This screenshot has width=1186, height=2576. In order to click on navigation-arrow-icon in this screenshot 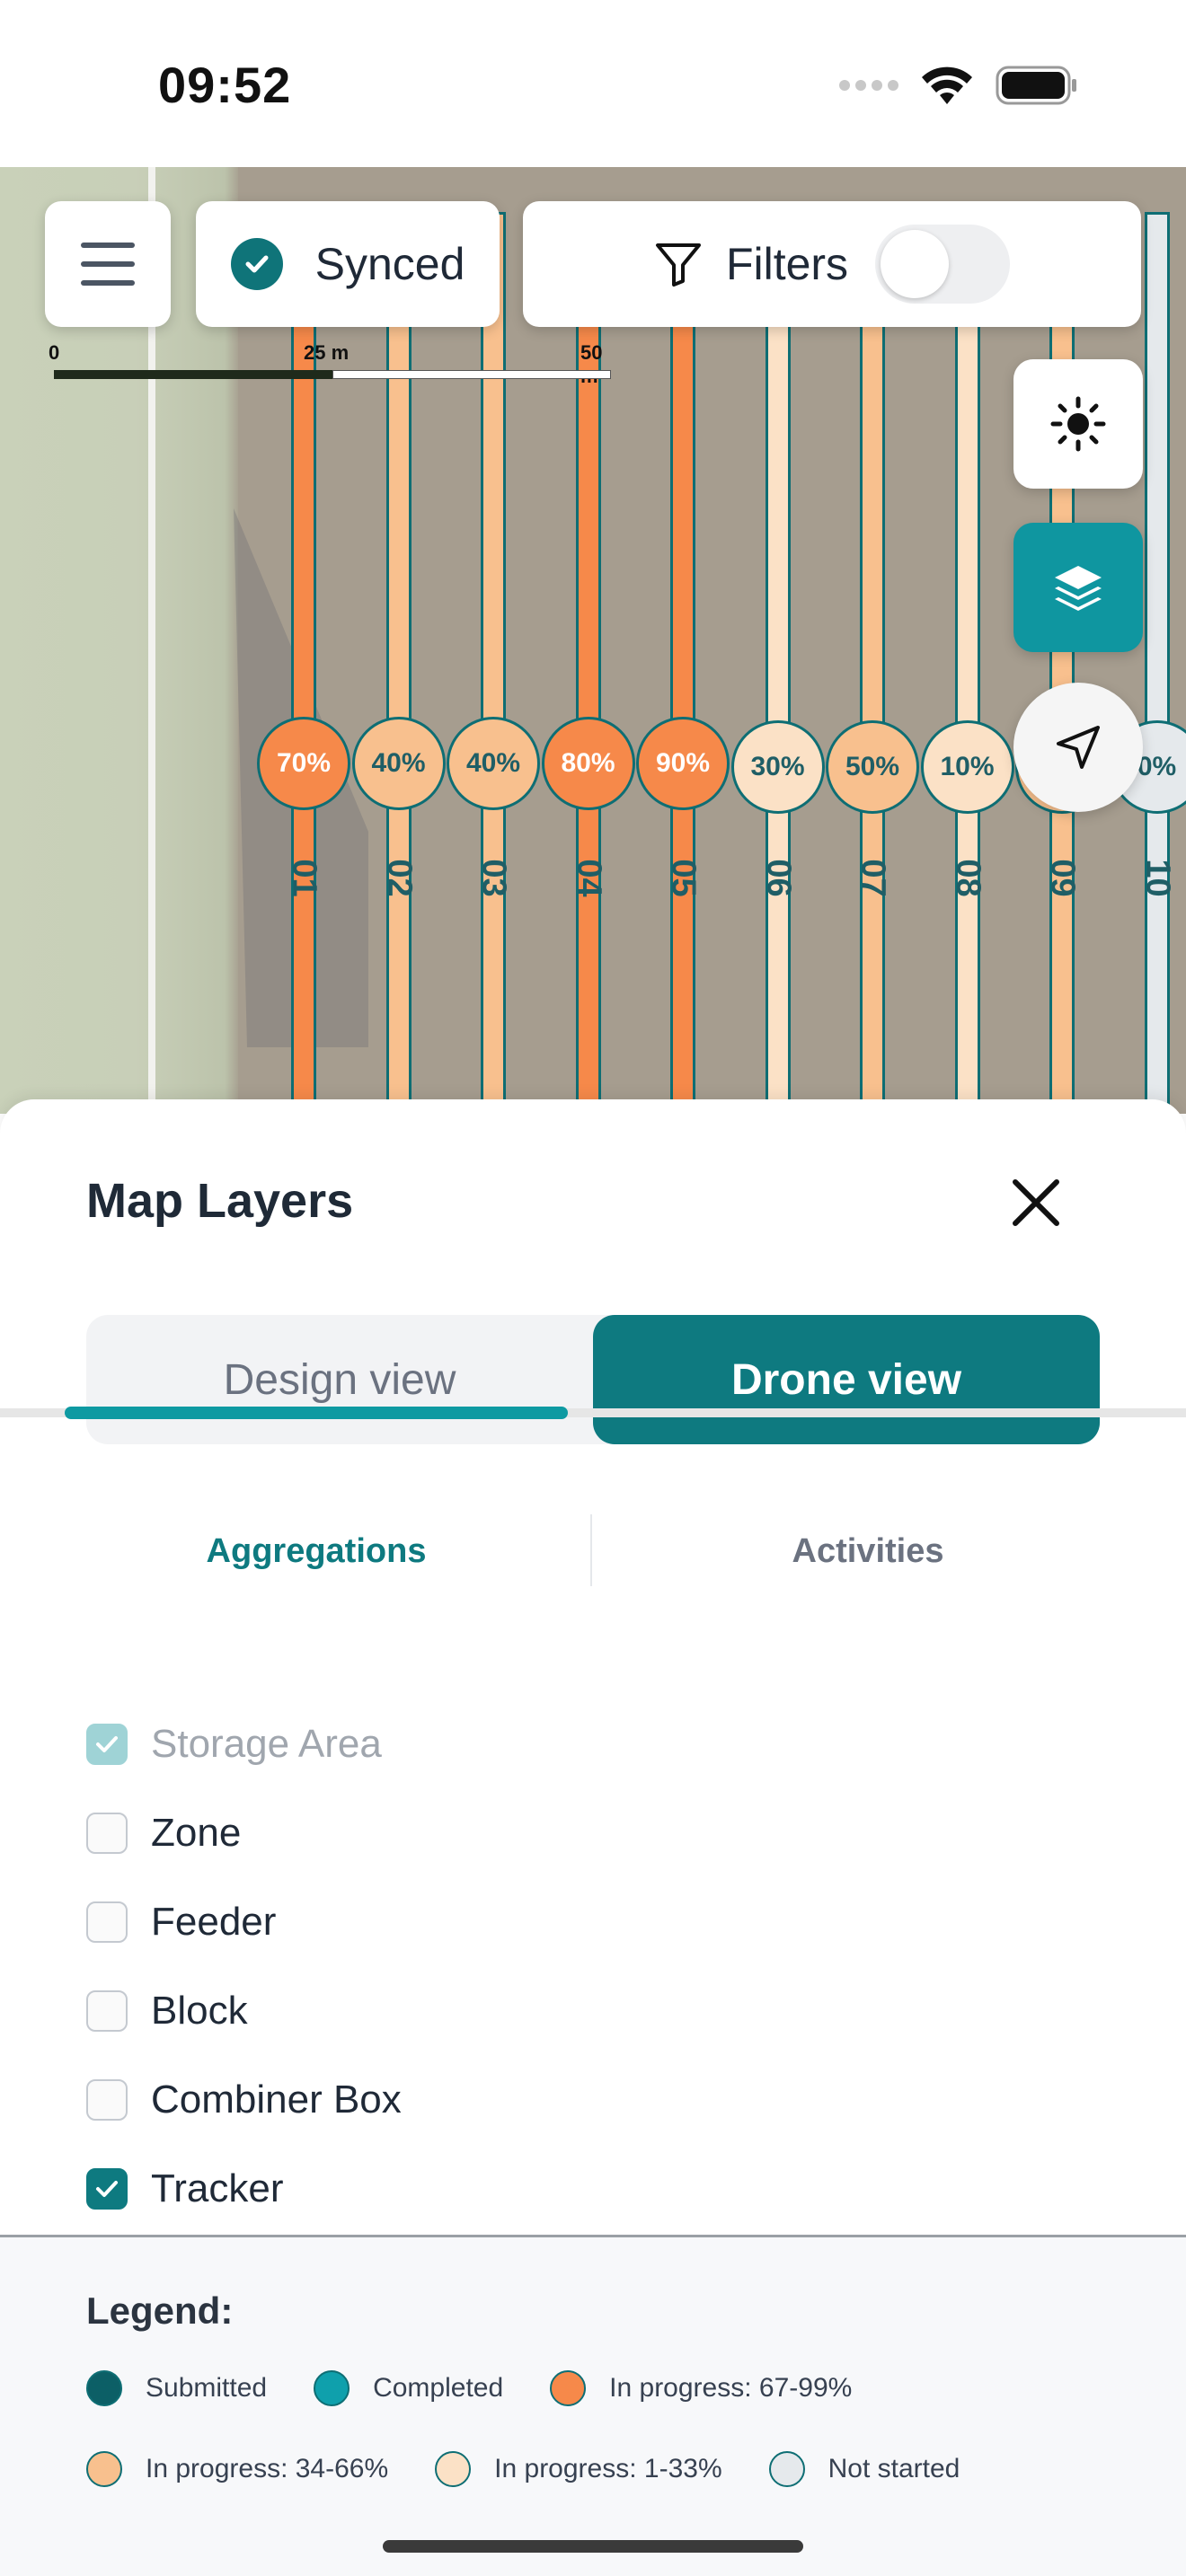, I will do `click(1078, 747)`.